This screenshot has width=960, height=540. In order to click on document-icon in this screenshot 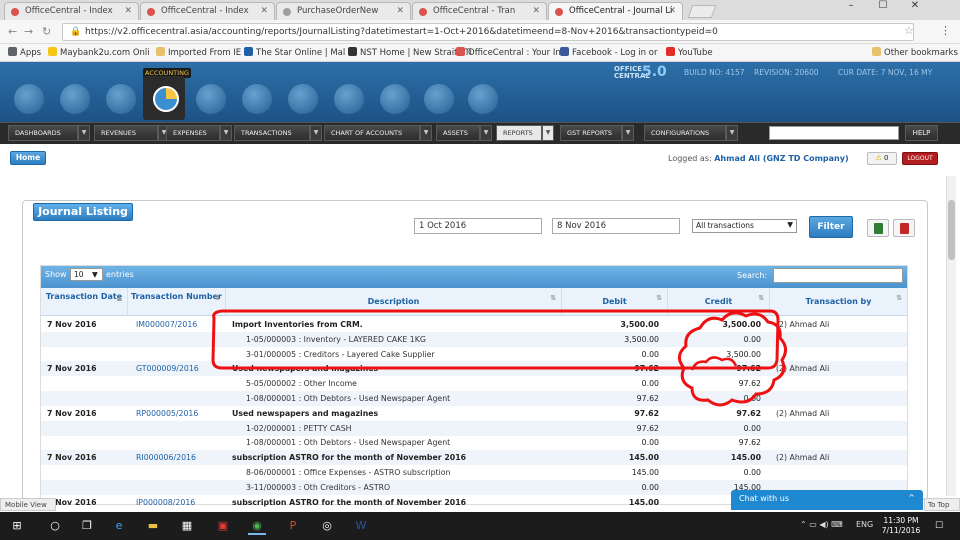, I will do `click(211, 99)`.